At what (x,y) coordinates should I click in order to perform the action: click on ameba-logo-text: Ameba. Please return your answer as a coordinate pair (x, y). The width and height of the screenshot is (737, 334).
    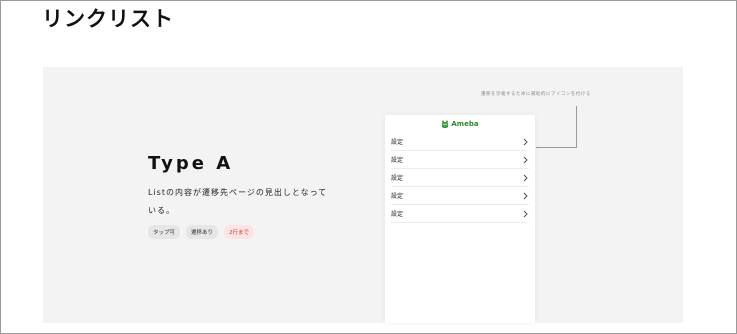
    Looking at the image, I should click on (465, 124).